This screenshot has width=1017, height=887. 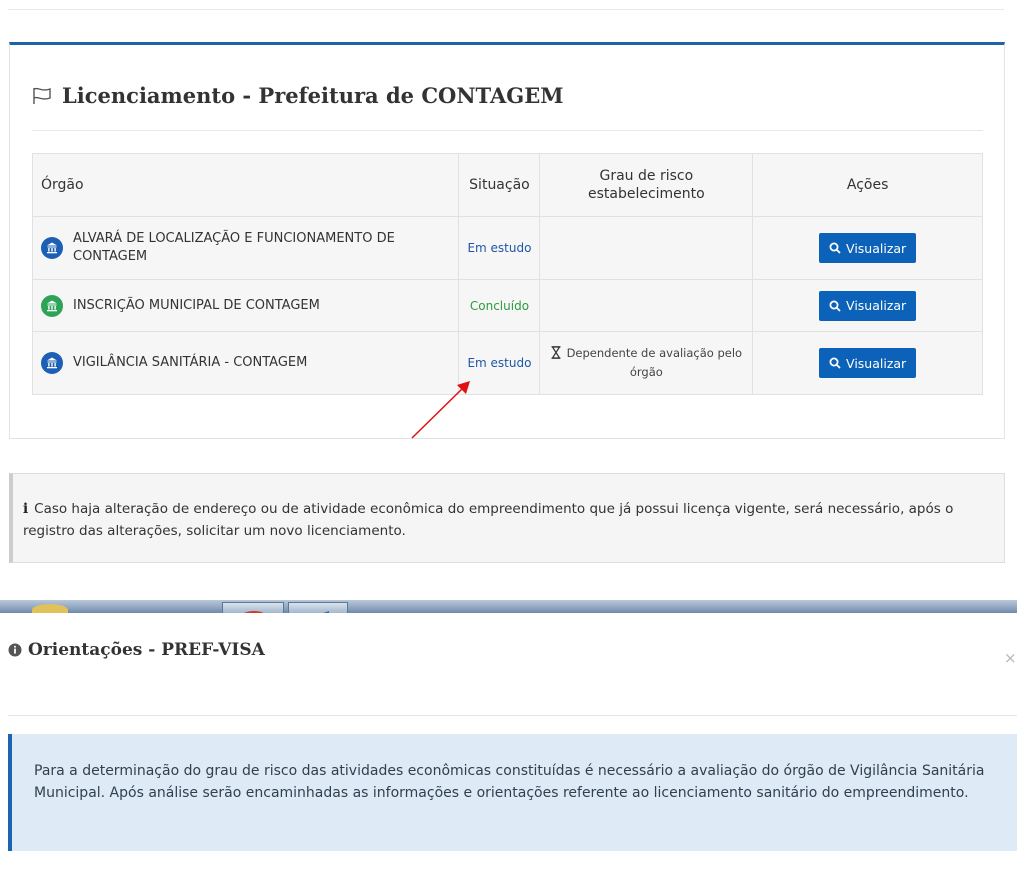 What do you see at coordinates (508, 606) in the screenshot?
I see `taskbar-strip` at bounding box center [508, 606].